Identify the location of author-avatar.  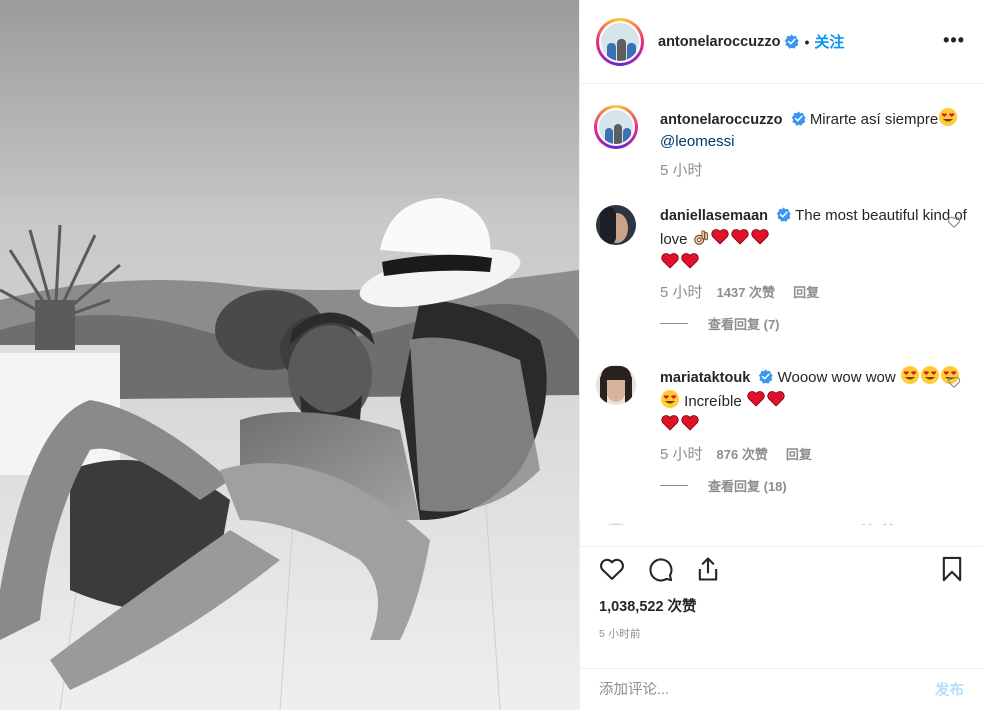
(620, 41).